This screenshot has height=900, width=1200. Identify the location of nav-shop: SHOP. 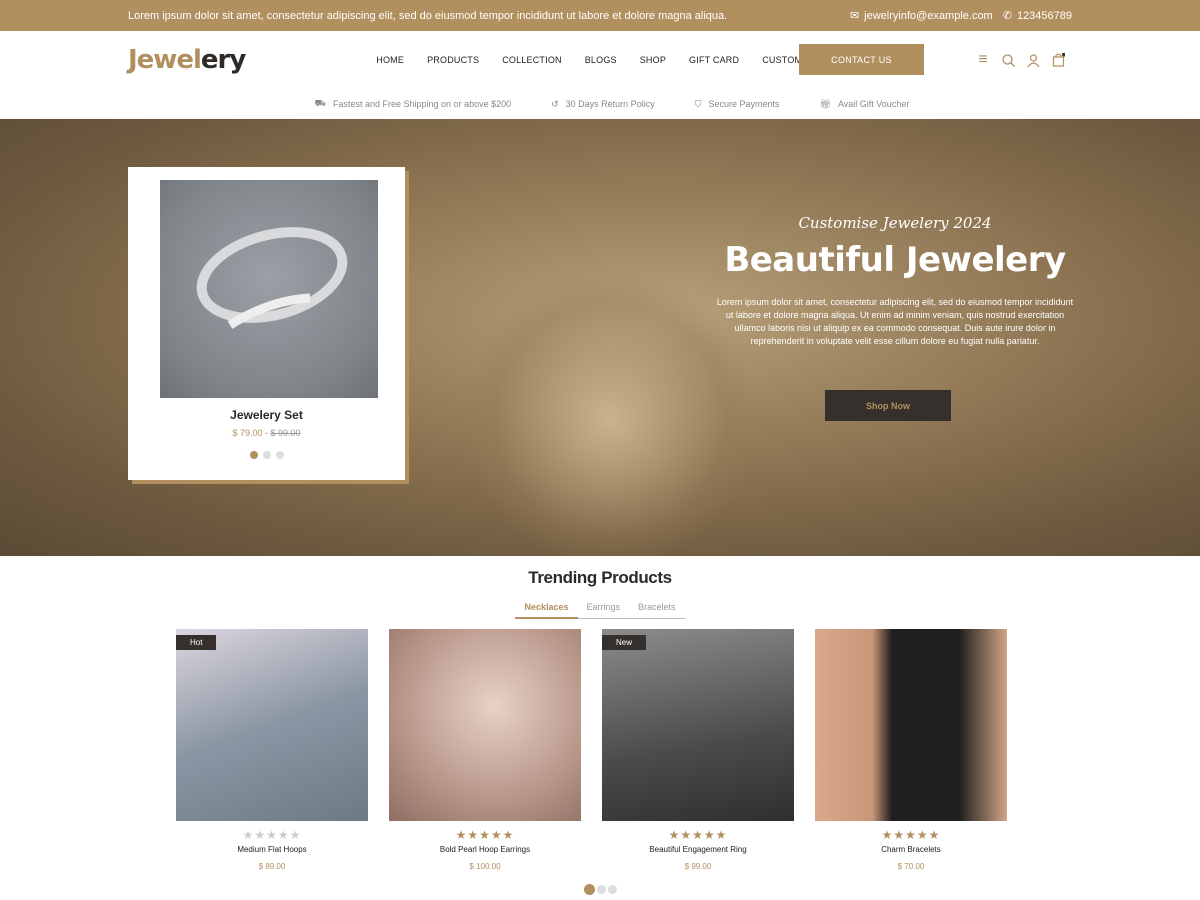
(653, 60).